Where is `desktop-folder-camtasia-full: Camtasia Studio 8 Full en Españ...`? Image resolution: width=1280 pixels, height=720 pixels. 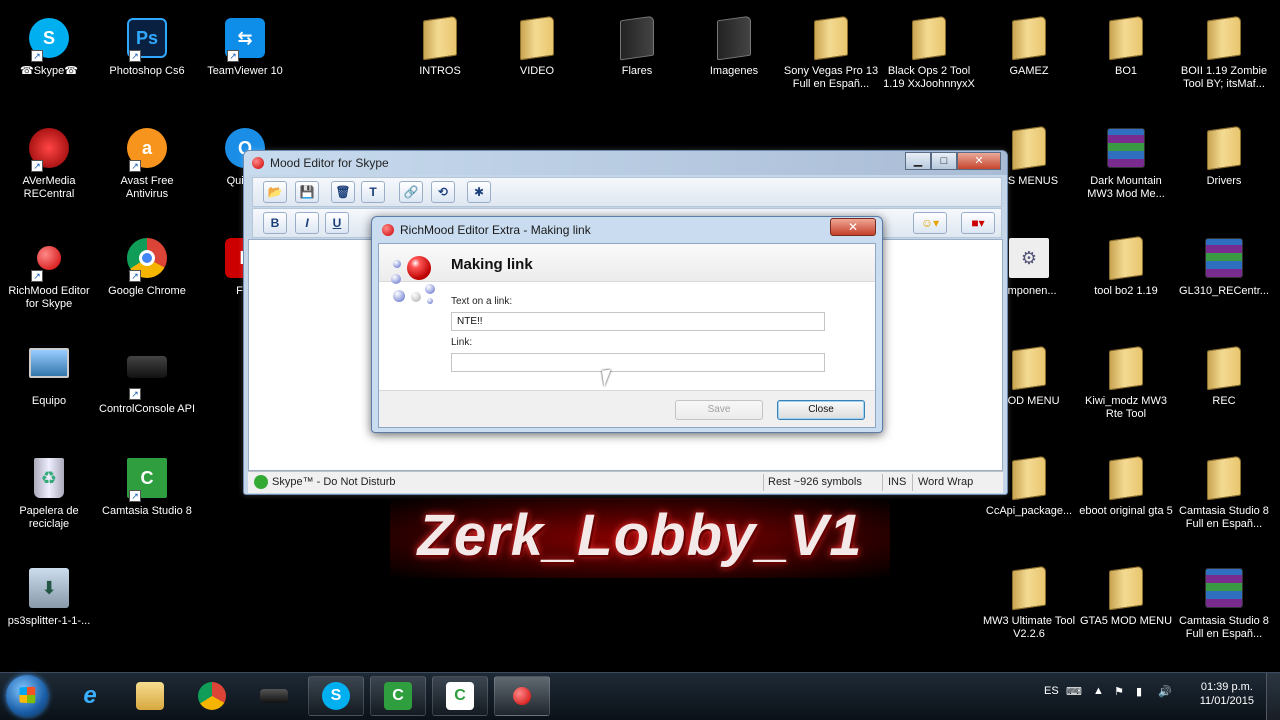
desktop-folder-camtasia-full: Camtasia Studio 8 Full en Españ... is located at coordinates (1224, 493).